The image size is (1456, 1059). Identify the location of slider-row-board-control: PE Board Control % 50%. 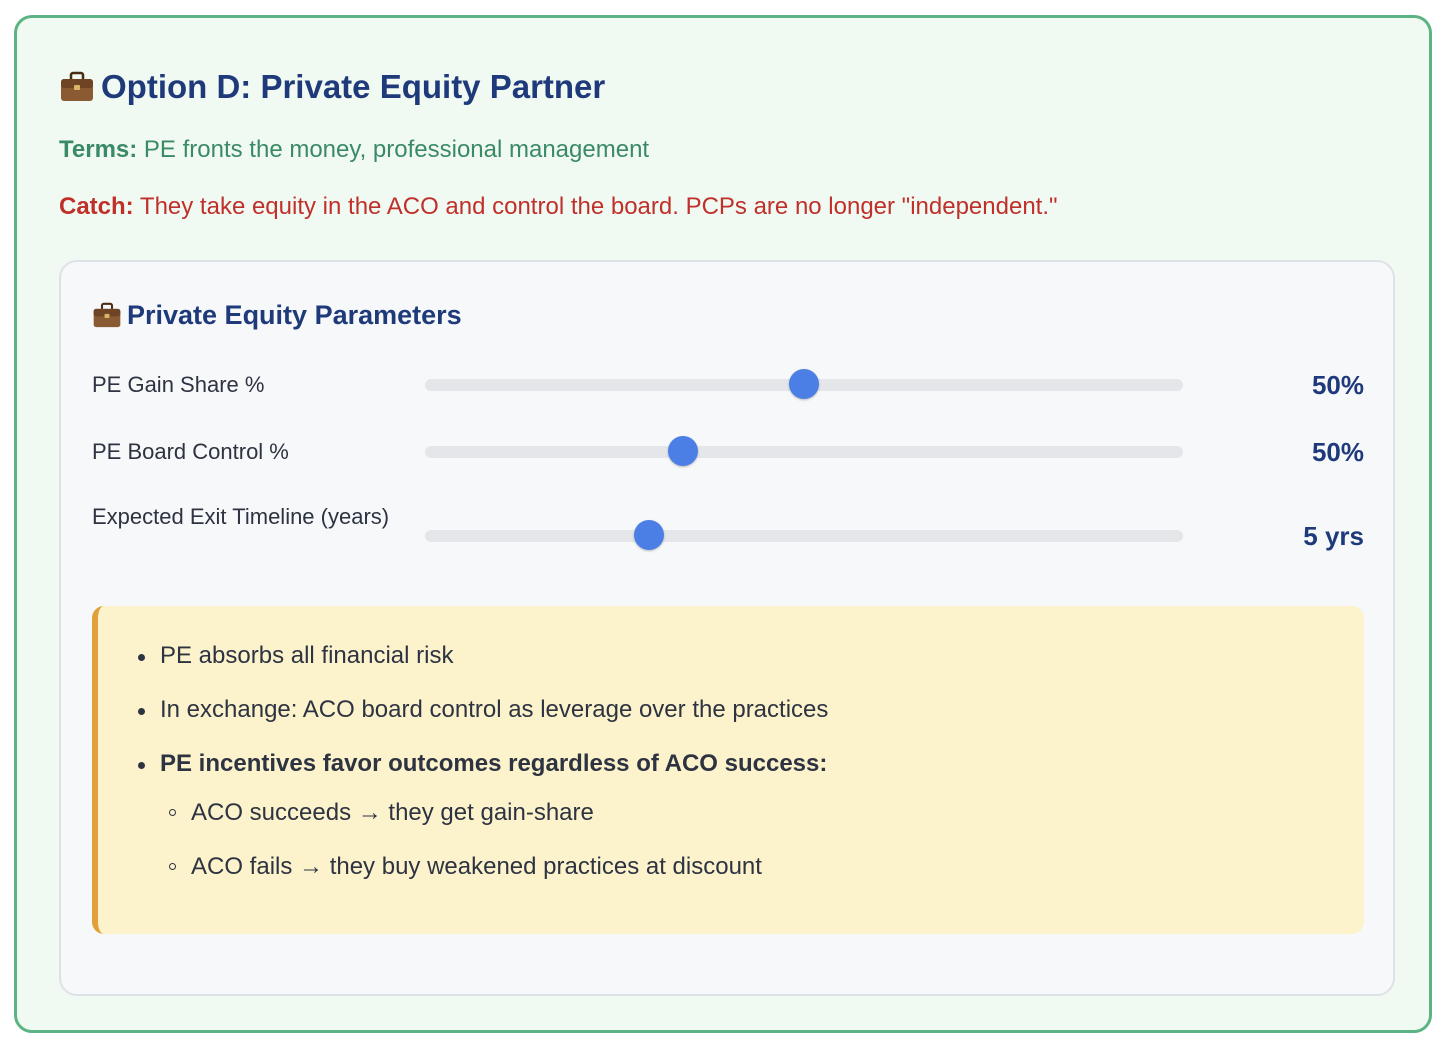
(728, 452).